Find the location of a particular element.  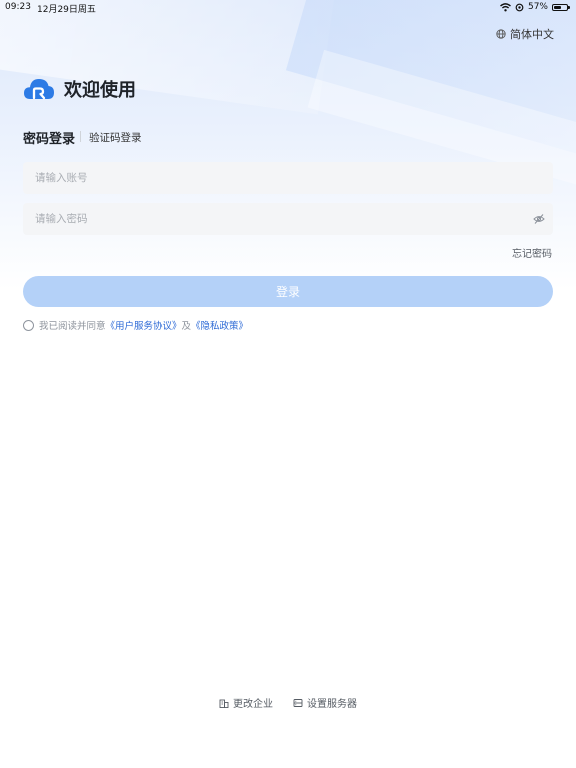

eye-off-icon is located at coordinates (539, 219).